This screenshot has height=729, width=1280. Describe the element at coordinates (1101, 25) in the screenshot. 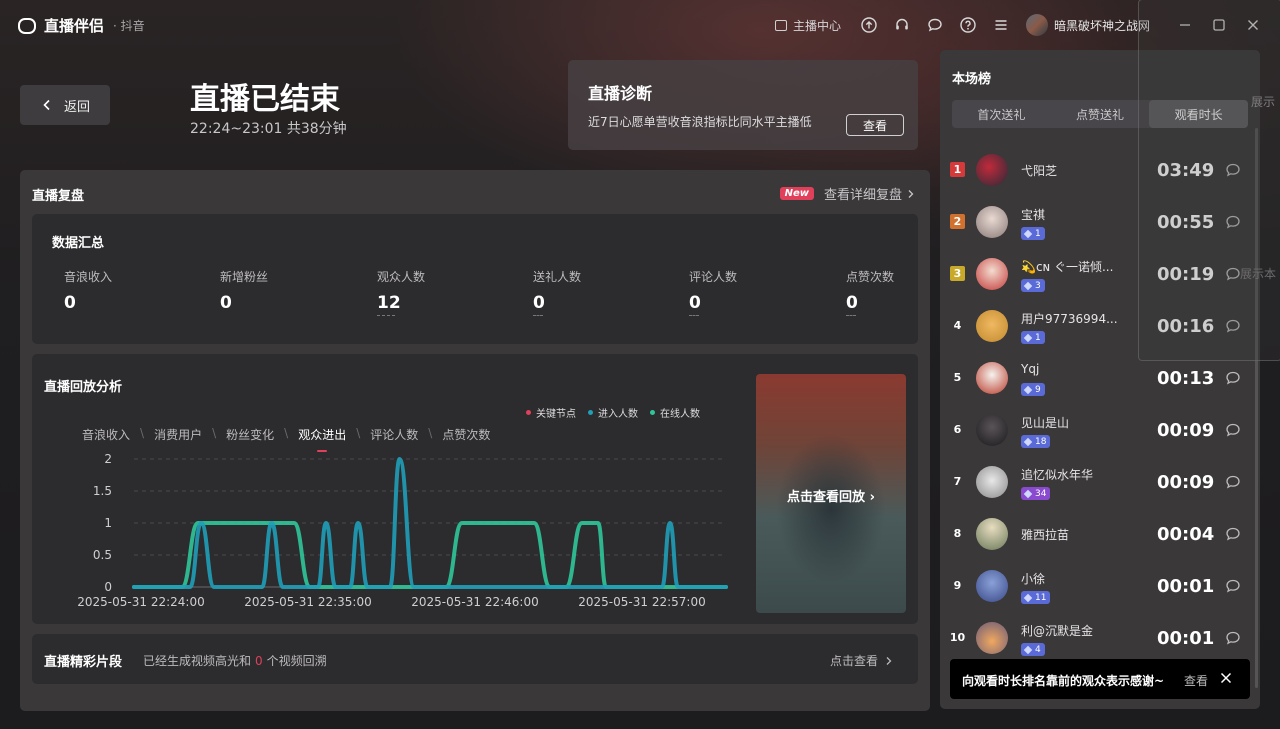

I see `username: 暗黑破坏神之战网` at that location.